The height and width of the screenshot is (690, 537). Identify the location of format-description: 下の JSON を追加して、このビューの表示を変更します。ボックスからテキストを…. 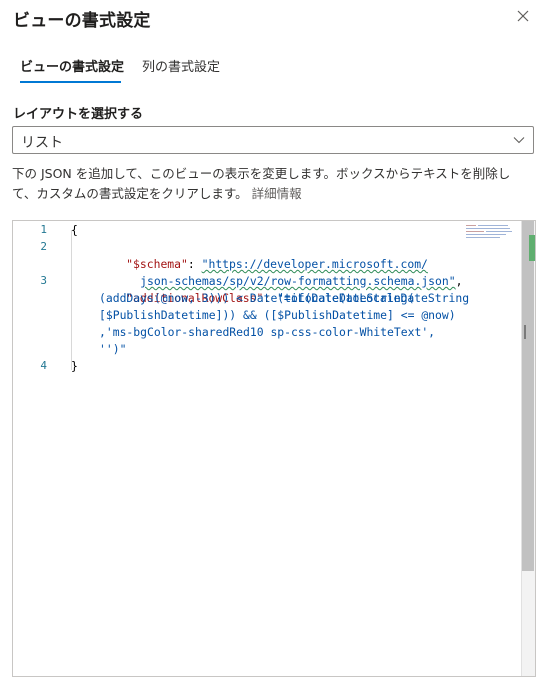
(272, 184).